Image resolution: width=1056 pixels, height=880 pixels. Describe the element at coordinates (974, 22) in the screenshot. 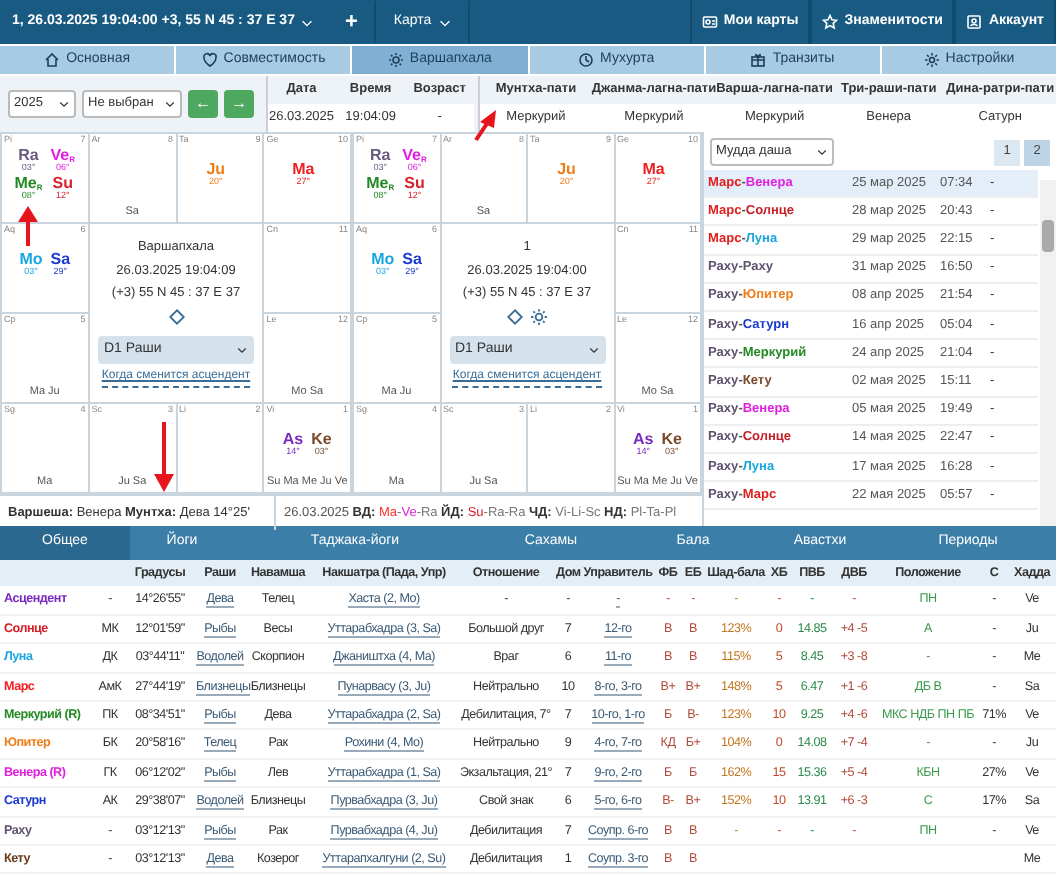

I see `user-icon` at that location.